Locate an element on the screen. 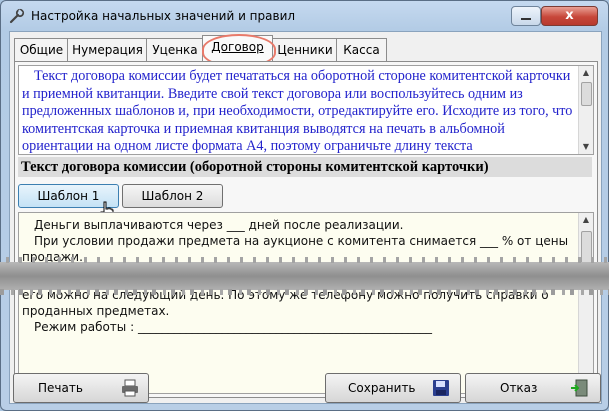  window-title: Настройка начальных значений и правил is located at coordinates (163, 16).